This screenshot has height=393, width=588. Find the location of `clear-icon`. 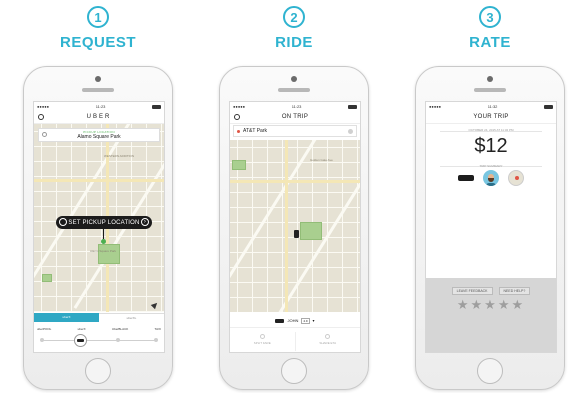

clear-icon is located at coordinates (350, 131).